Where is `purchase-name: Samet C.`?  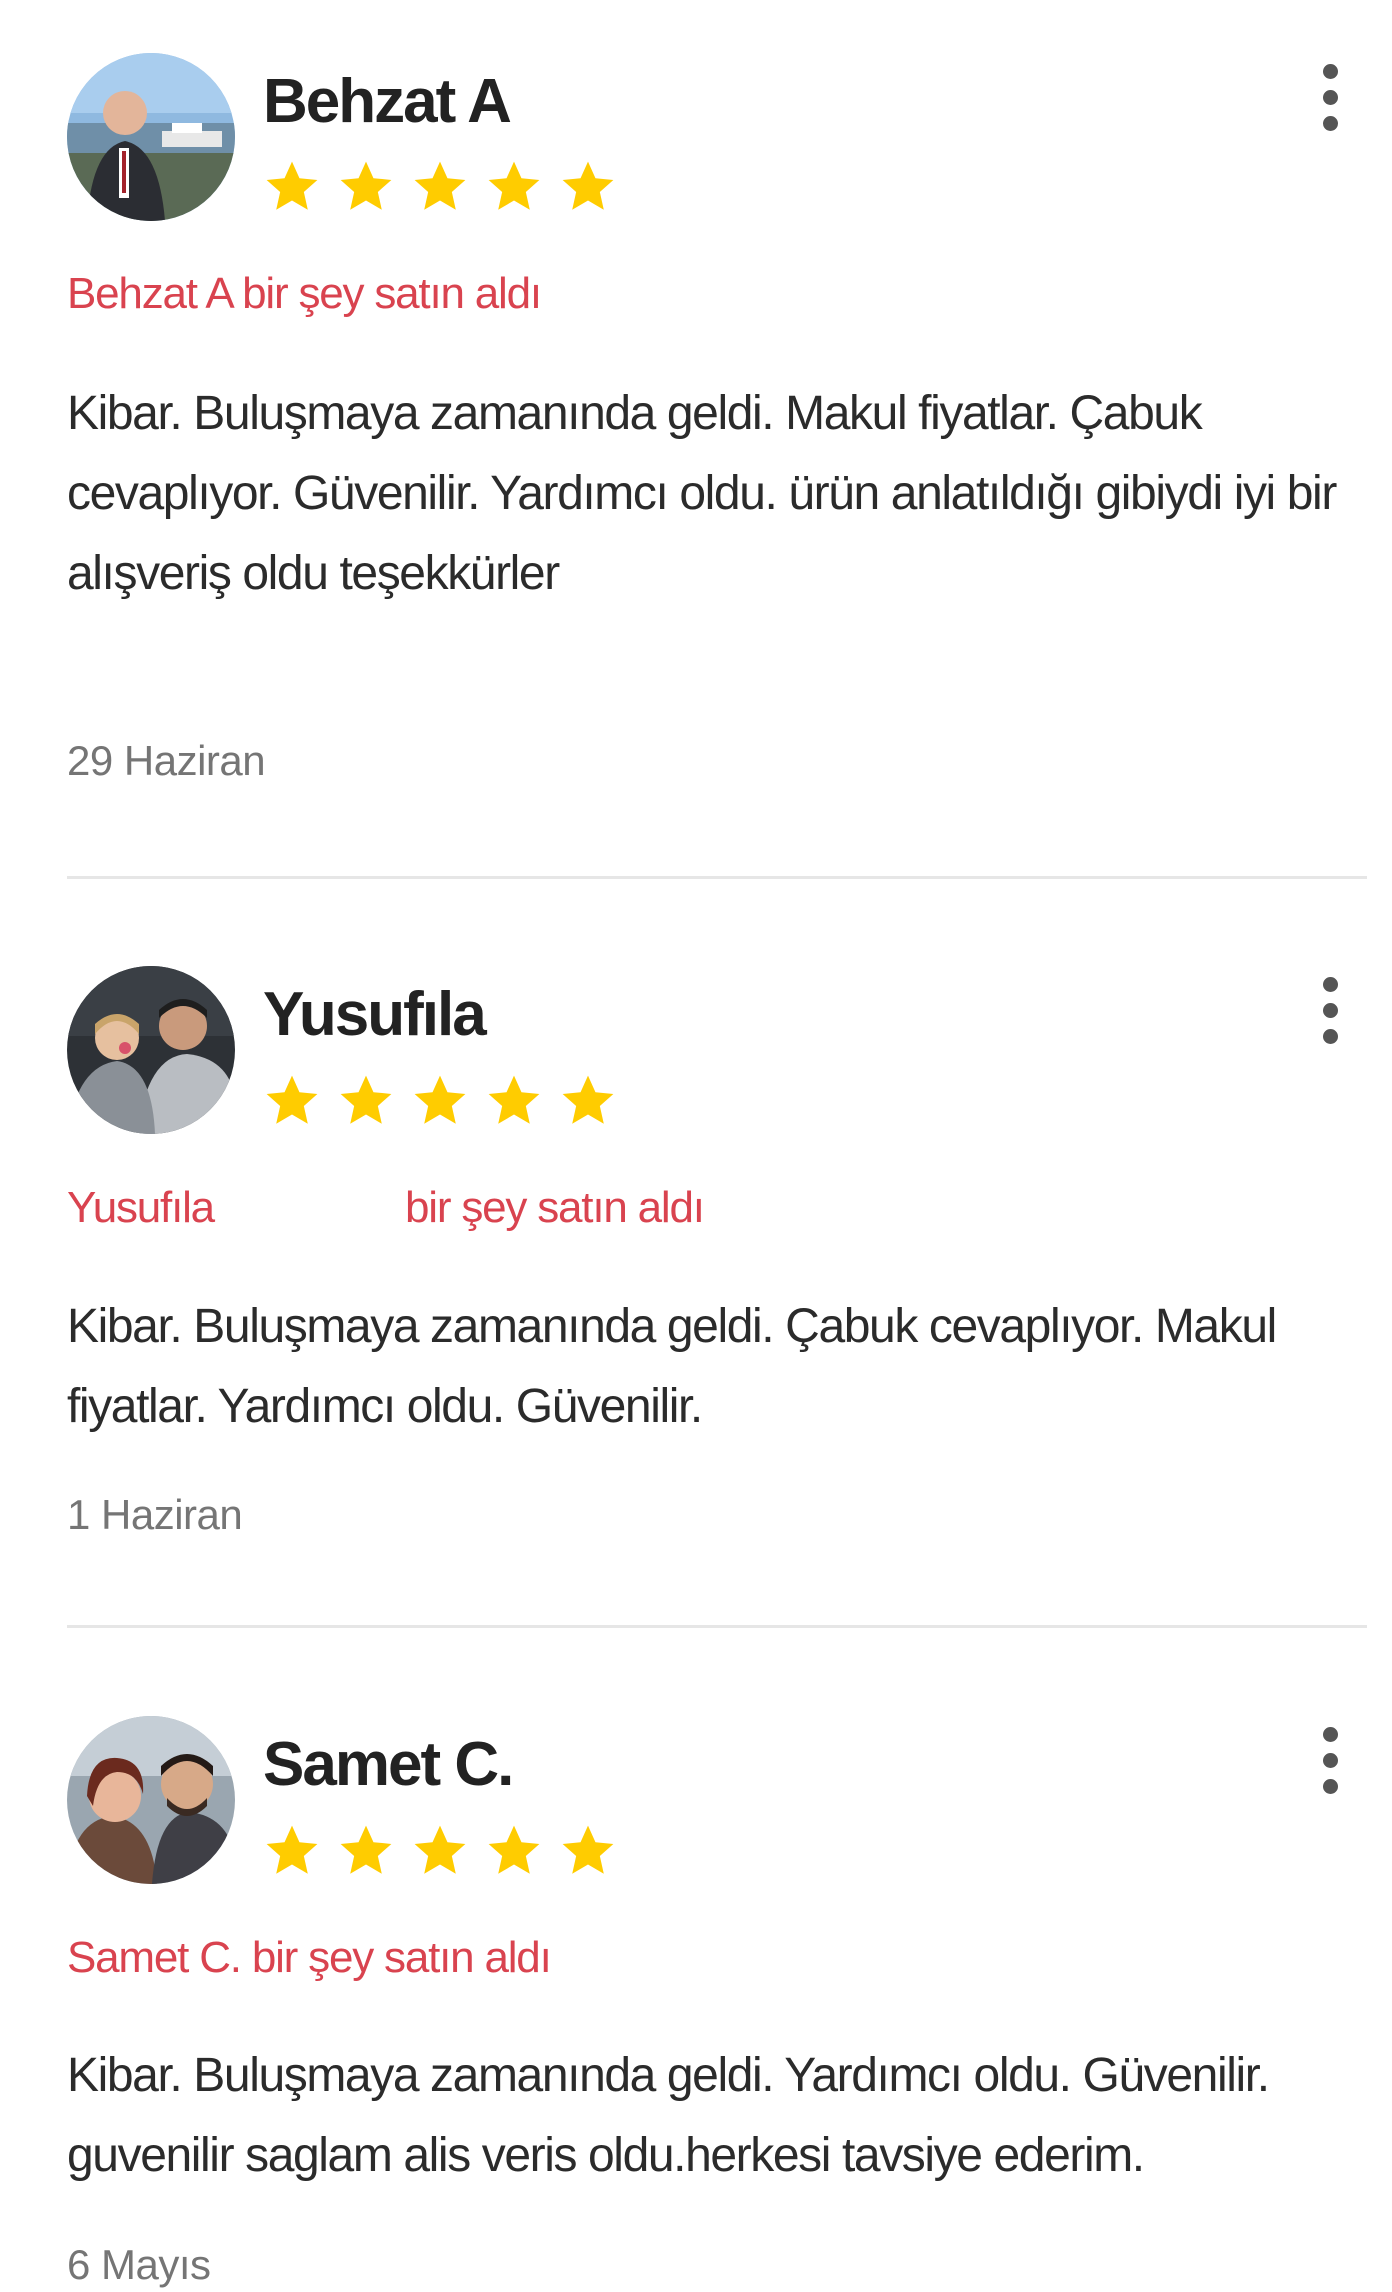
purchase-name: Samet C. is located at coordinates (154, 1957).